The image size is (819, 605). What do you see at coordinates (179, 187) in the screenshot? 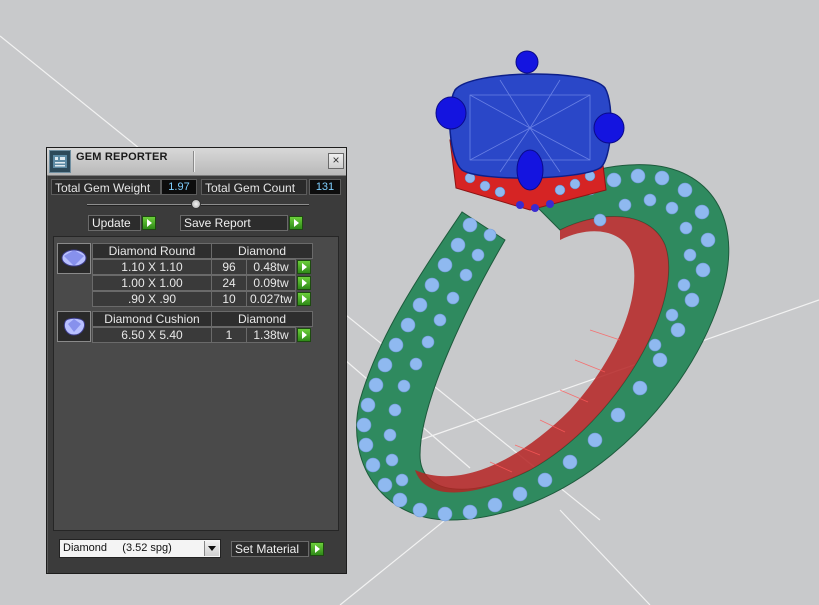
I see `total-gem-weight-value: 1.97` at bounding box center [179, 187].